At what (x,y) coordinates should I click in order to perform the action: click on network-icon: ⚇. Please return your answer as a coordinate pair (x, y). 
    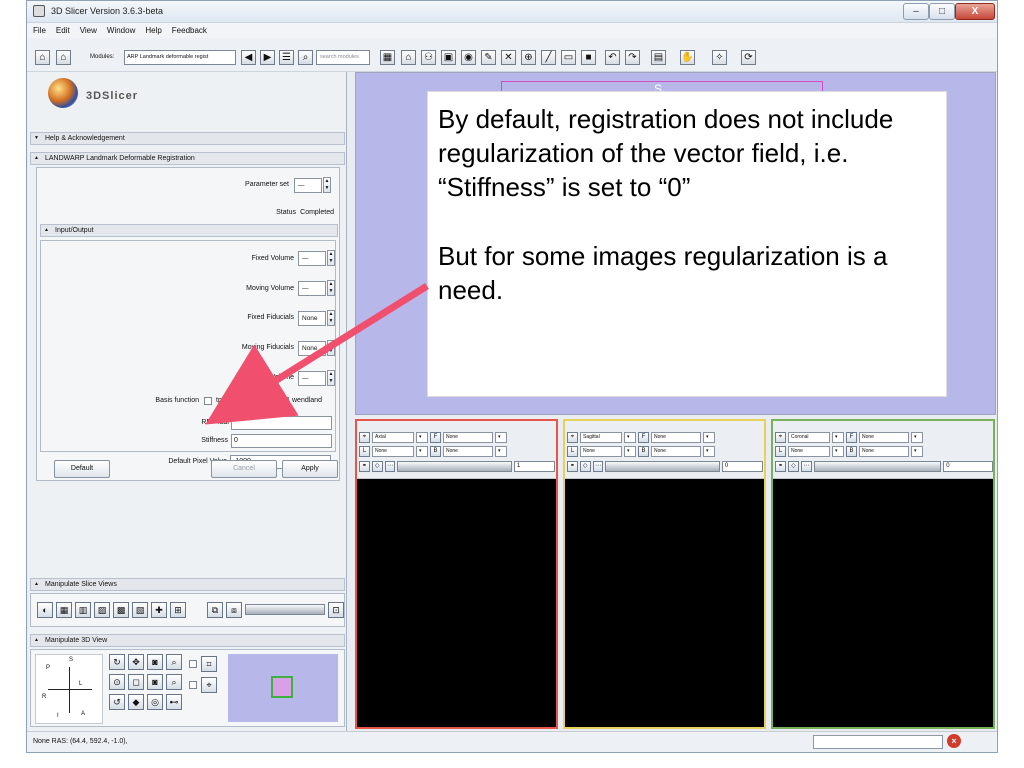
    Looking at the image, I should click on (428, 57).